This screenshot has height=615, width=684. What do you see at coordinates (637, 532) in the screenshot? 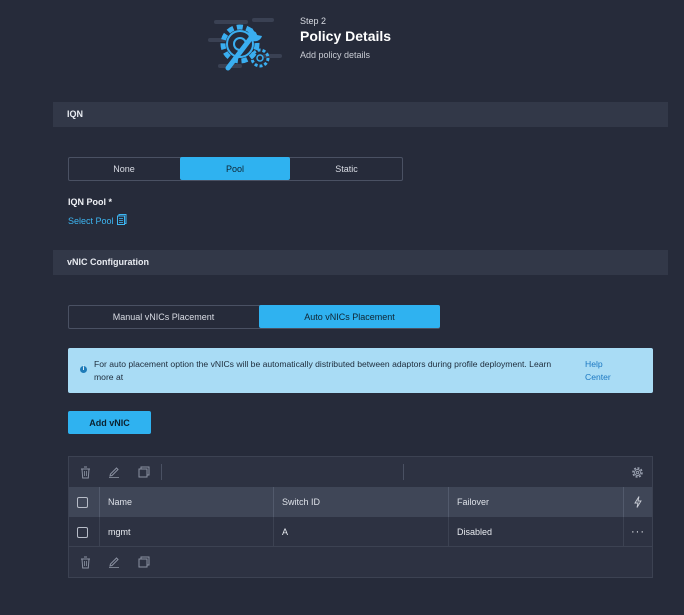
I see `row-actions-menu: ···` at bounding box center [637, 532].